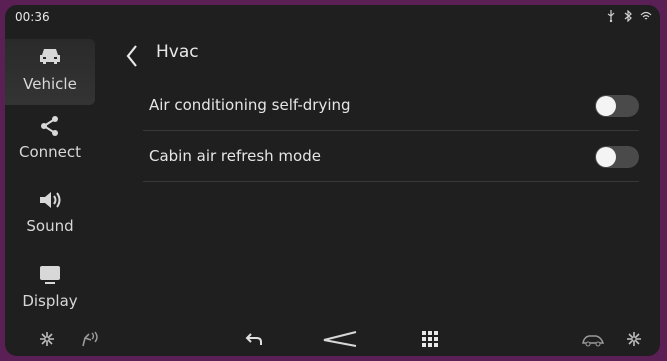 The width and height of the screenshot is (667, 361). Describe the element at coordinates (50, 152) in the screenshot. I see `sidebar-item-label: Connect` at that location.